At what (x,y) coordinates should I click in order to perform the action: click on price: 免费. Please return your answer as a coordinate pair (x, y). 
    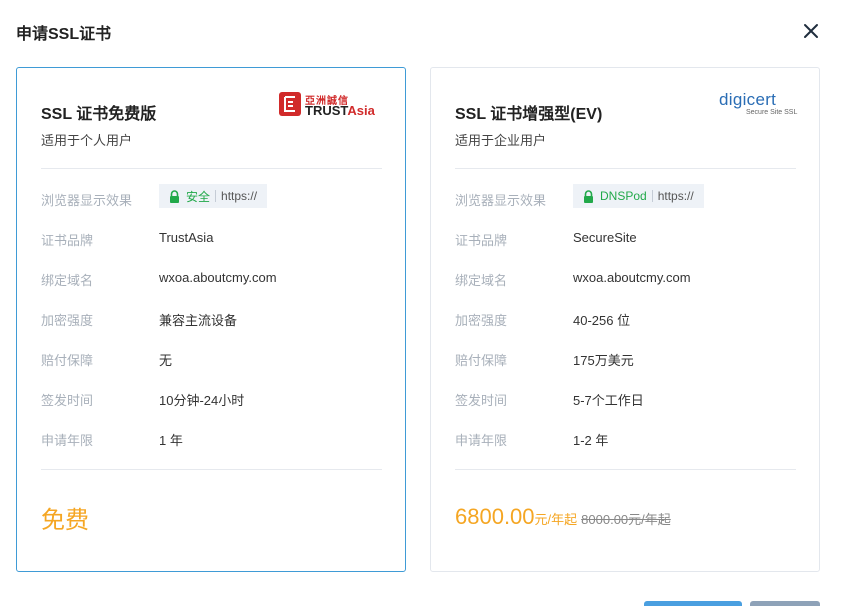
    Looking at the image, I should click on (65, 520).